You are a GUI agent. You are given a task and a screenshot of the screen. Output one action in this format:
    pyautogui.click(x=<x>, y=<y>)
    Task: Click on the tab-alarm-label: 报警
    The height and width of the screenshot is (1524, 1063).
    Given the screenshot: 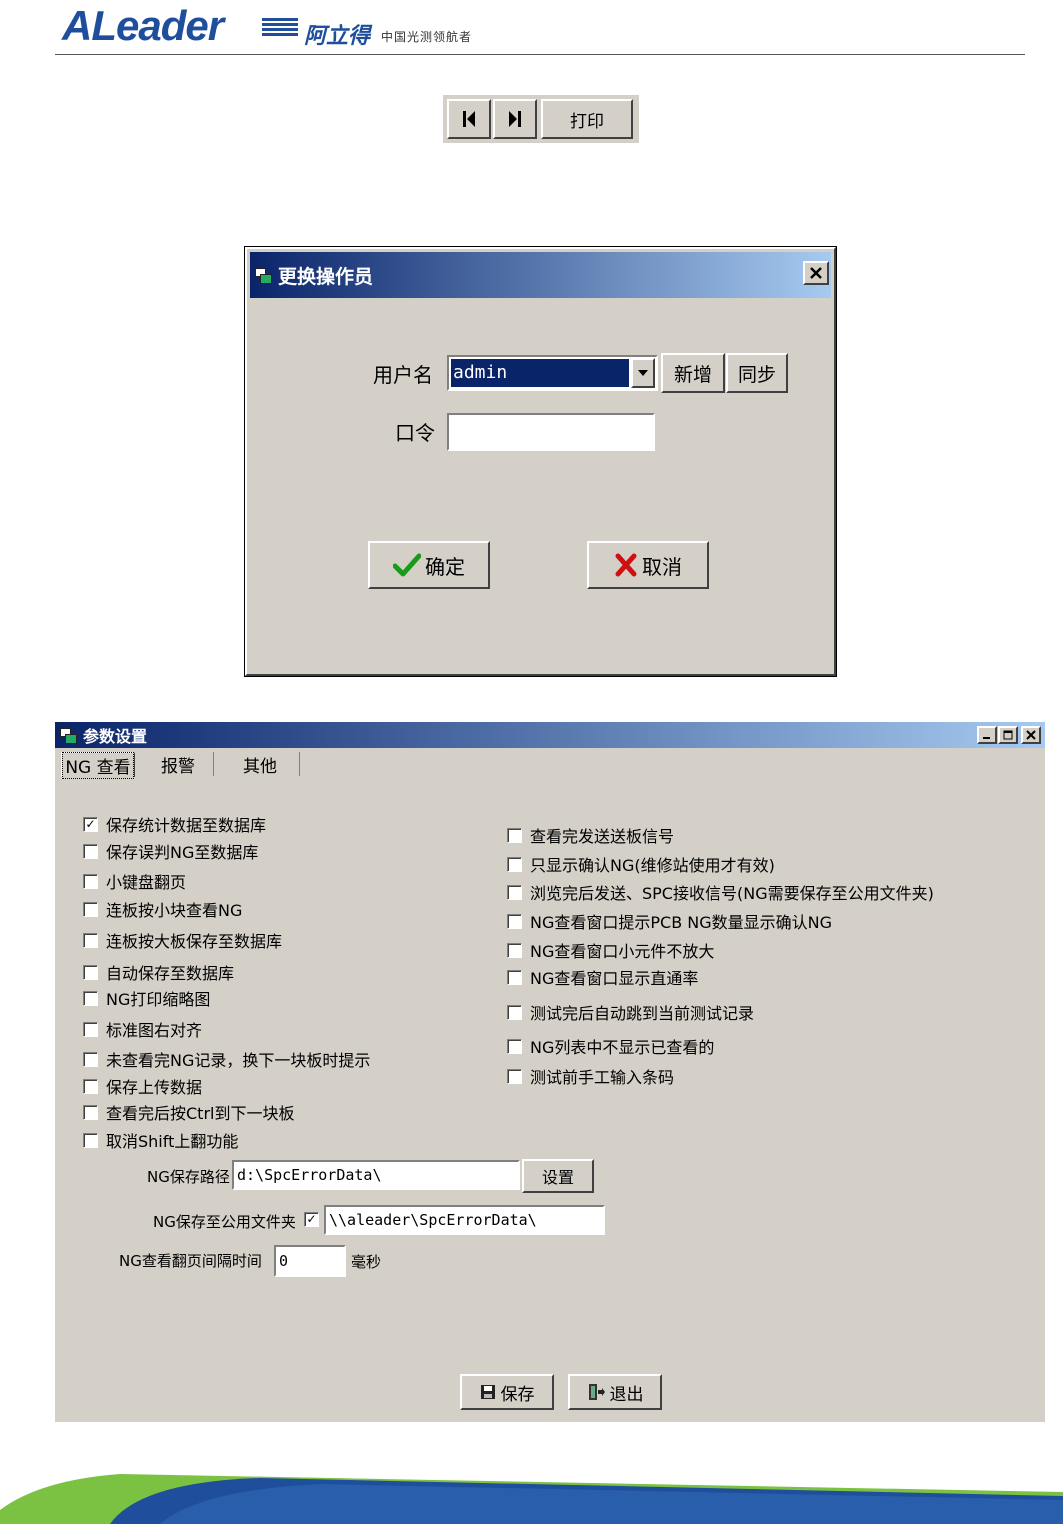 What is the action you would take?
    pyautogui.click(x=178, y=766)
    